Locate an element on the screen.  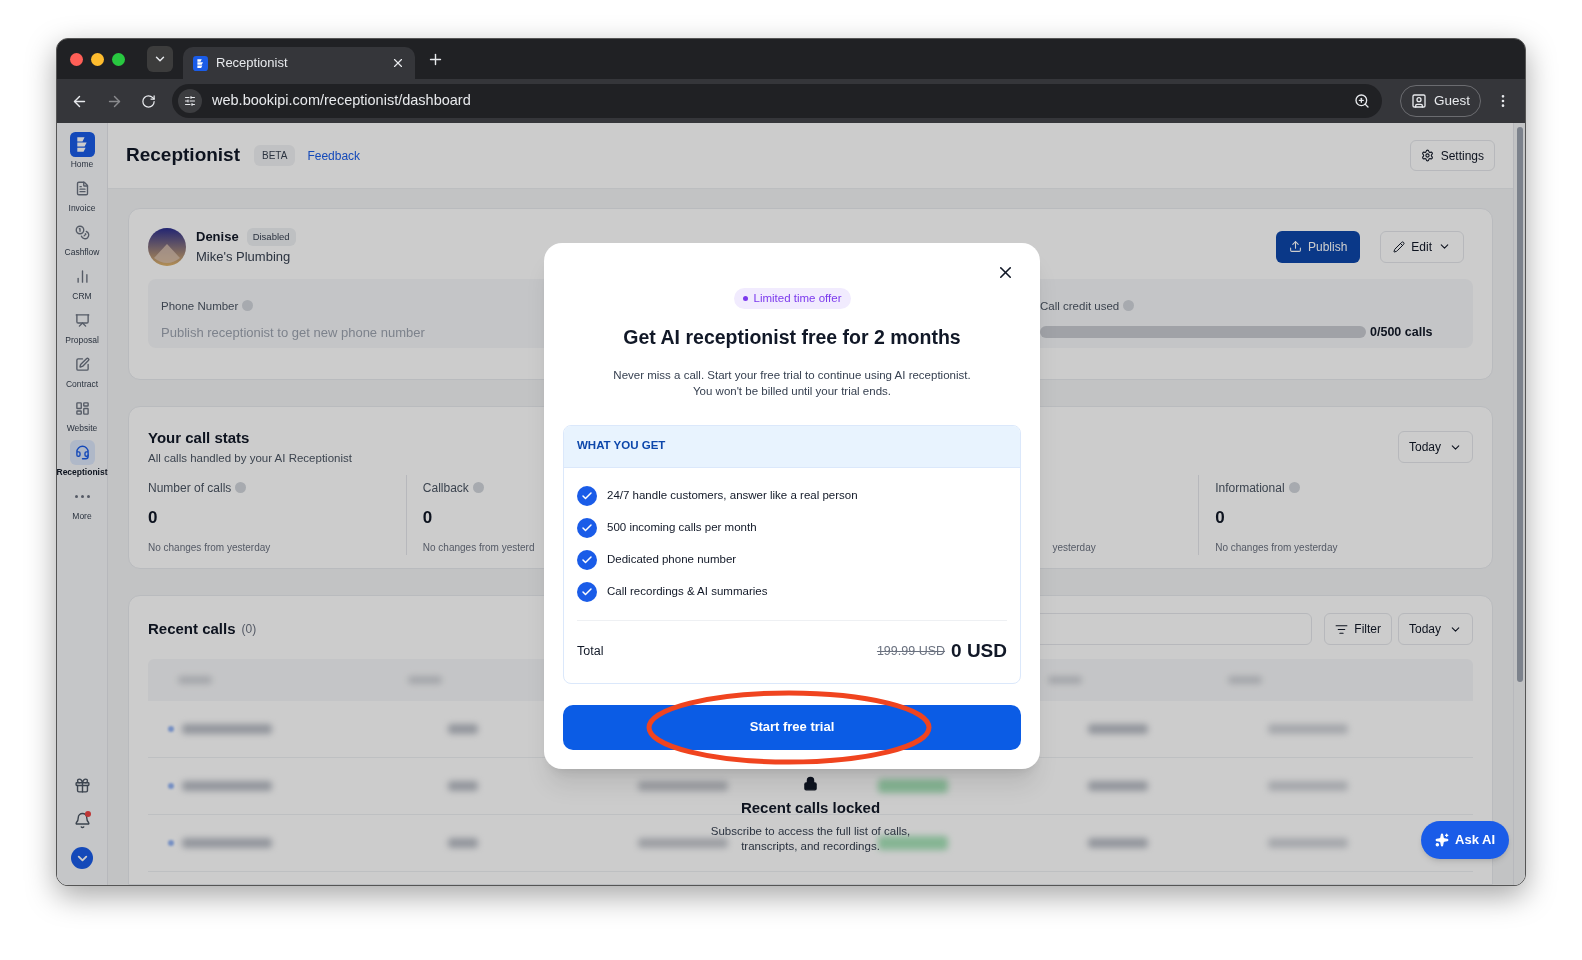
beta-label: BETA is located at coordinates (275, 155).